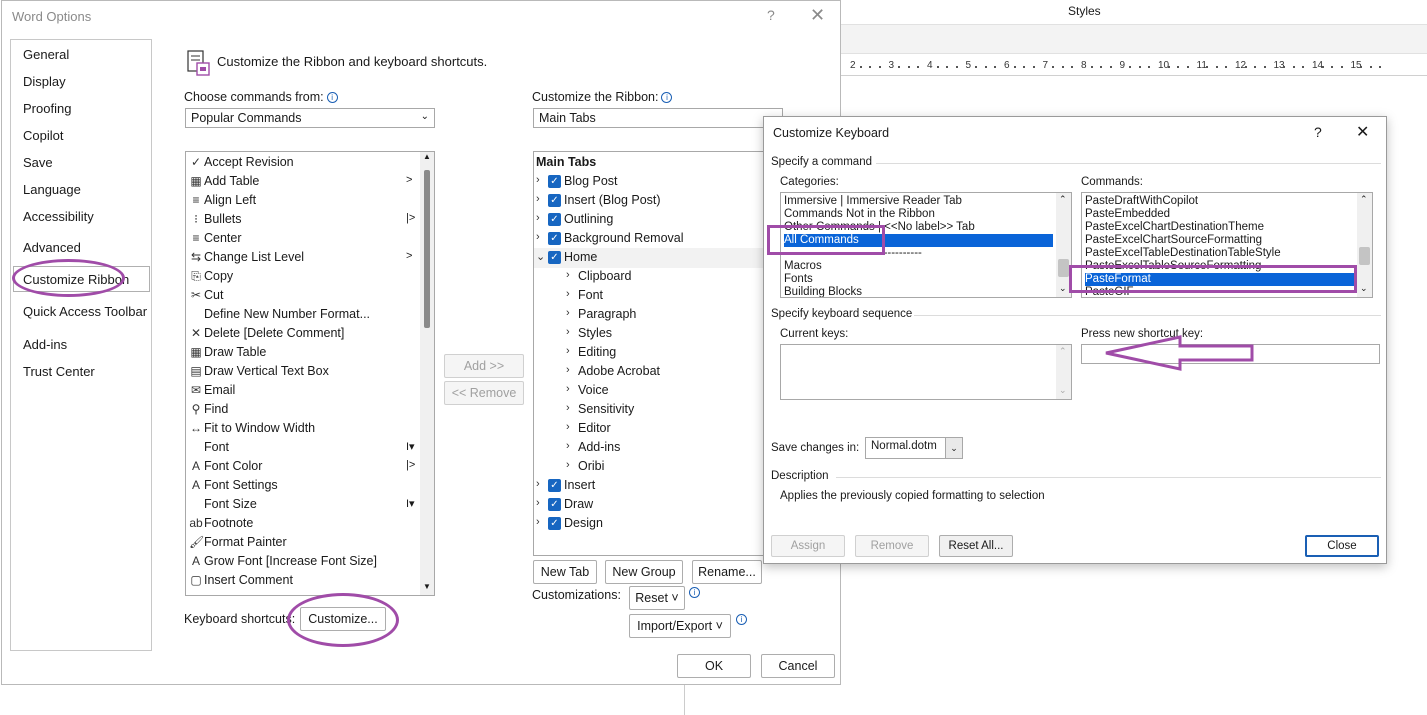 The width and height of the screenshot is (1427, 715). Describe the element at coordinates (43, 135) in the screenshot. I see `nav-item-copilot: Copilot` at that location.